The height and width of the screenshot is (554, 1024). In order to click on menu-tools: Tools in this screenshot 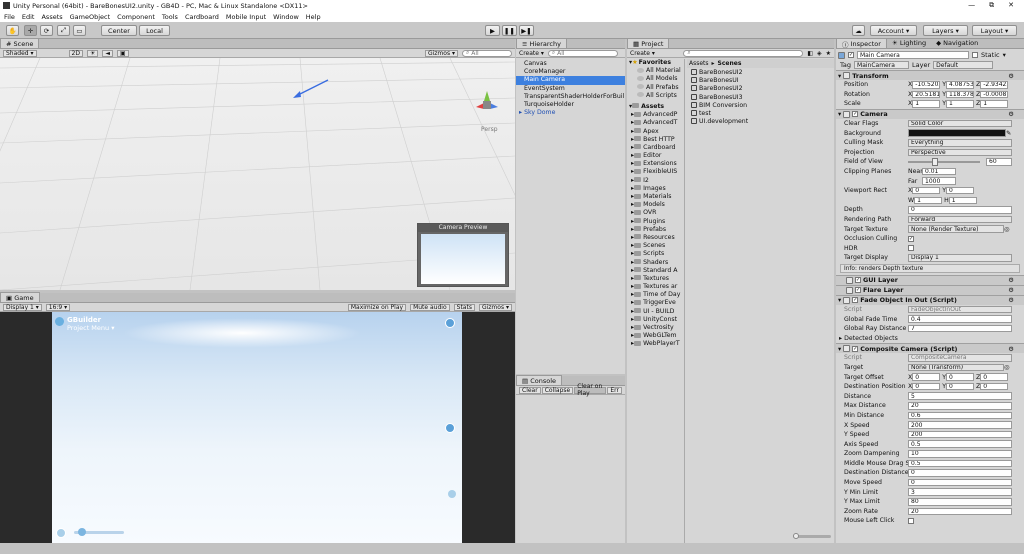, I will do `click(170, 17)`.